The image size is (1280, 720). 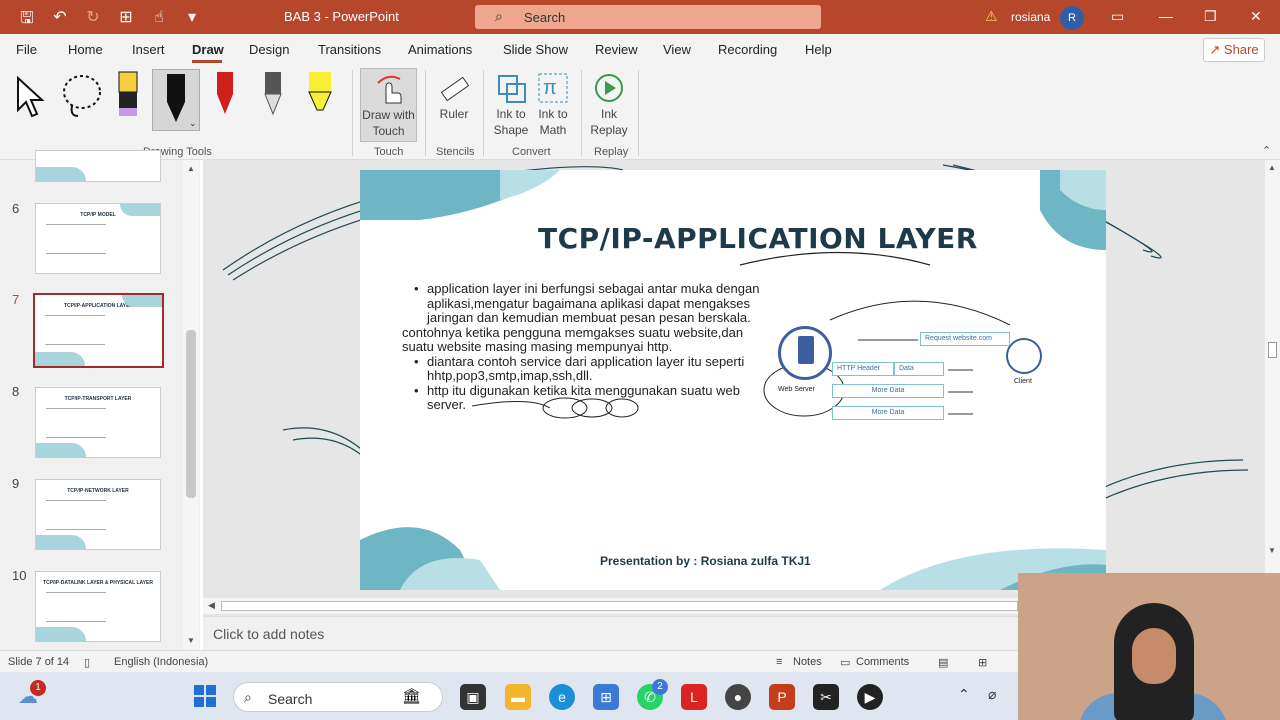 I want to click on app-ball-icon: ●, so click(x=738, y=697).